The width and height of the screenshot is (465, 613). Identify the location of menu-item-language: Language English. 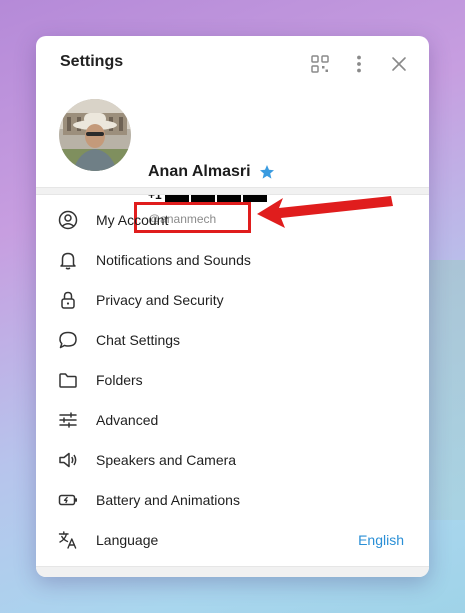
(232, 540).